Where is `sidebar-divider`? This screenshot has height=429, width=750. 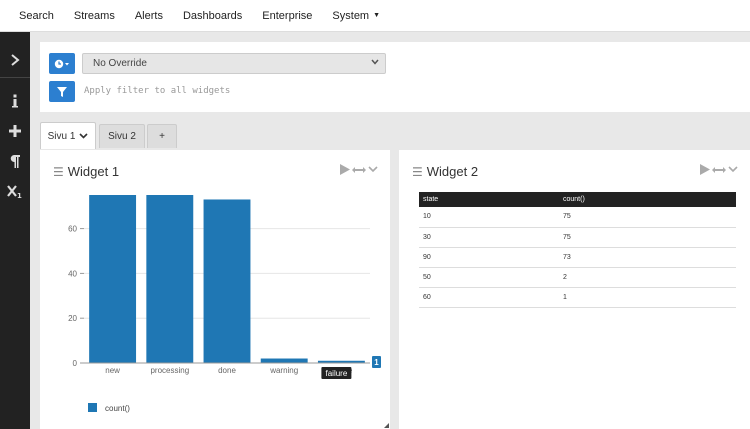 sidebar-divider is located at coordinates (15, 77).